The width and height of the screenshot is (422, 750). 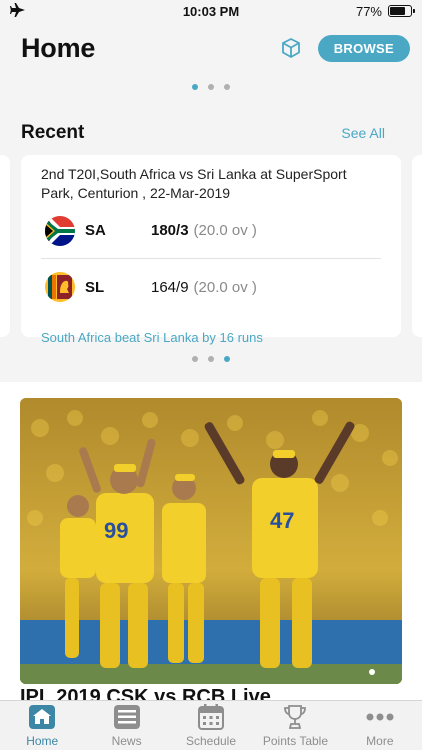 I want to click on more-icon, so click(x=380, y=717).